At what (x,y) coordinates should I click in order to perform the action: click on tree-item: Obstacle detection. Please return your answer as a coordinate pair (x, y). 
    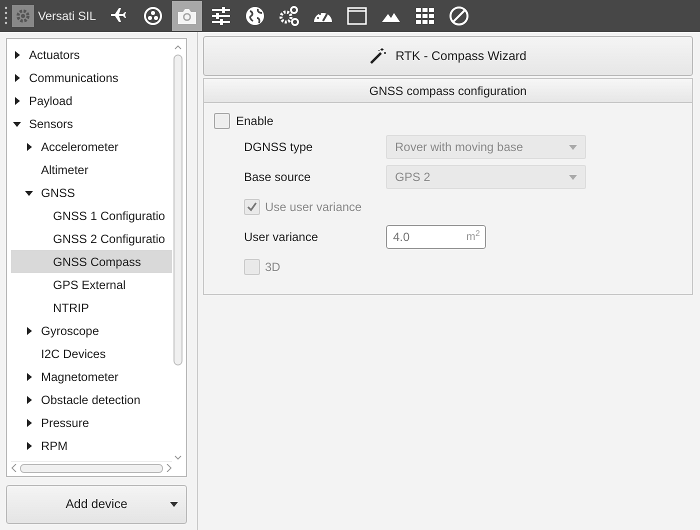
    Looking at the image, I should click on (91, 399).